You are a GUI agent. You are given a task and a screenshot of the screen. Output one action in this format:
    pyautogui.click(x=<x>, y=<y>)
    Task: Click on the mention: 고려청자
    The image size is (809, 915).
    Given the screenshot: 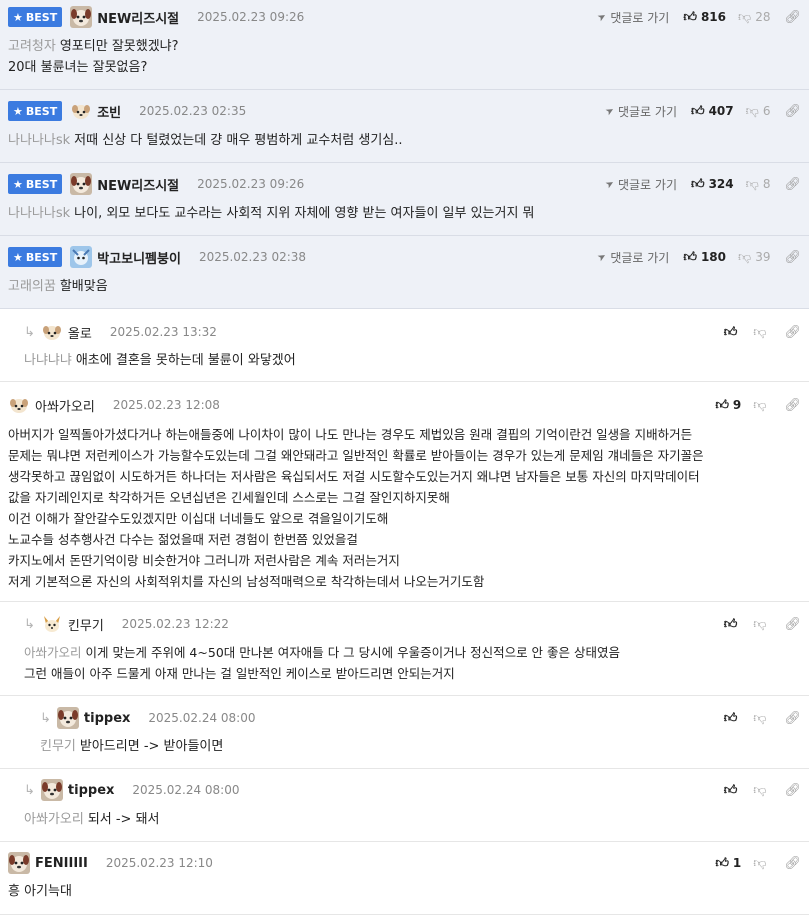 What is the action you would take?
    pyautogui.click(x=32, y=46)
    